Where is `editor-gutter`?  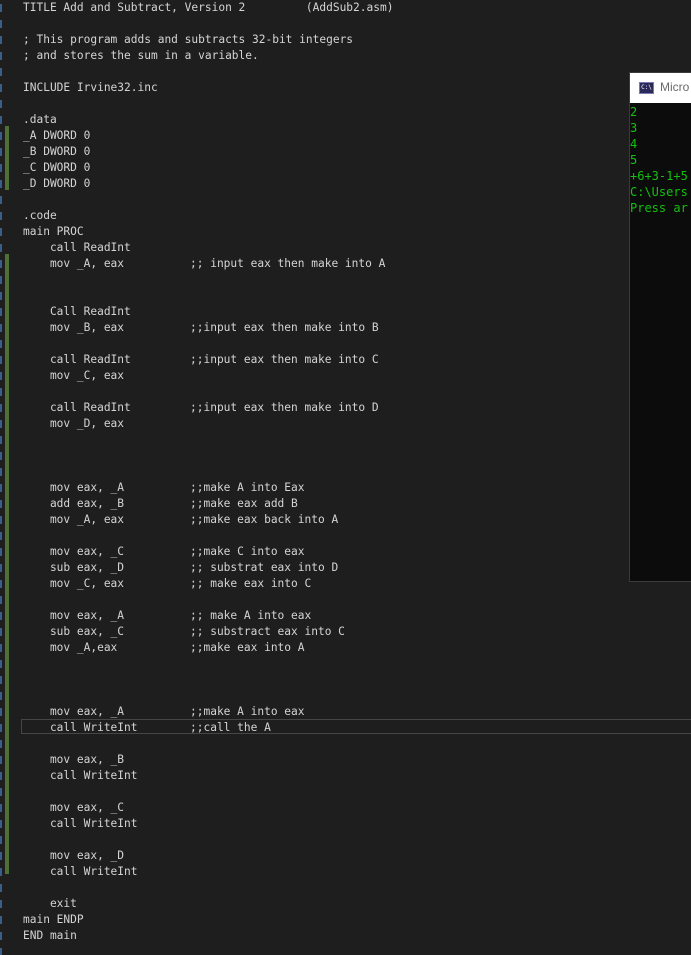
editor-gutter is located at coordinates (7, 477).